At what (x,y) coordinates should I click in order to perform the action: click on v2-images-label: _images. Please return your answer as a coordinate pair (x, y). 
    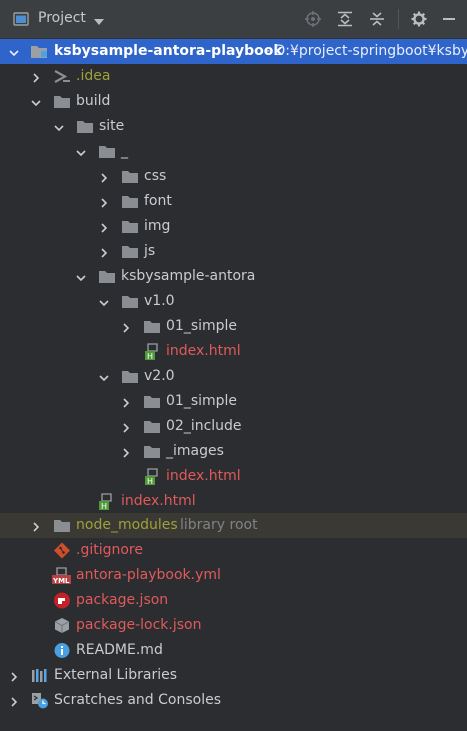
    Looking at the image, I should click on (195, 451).